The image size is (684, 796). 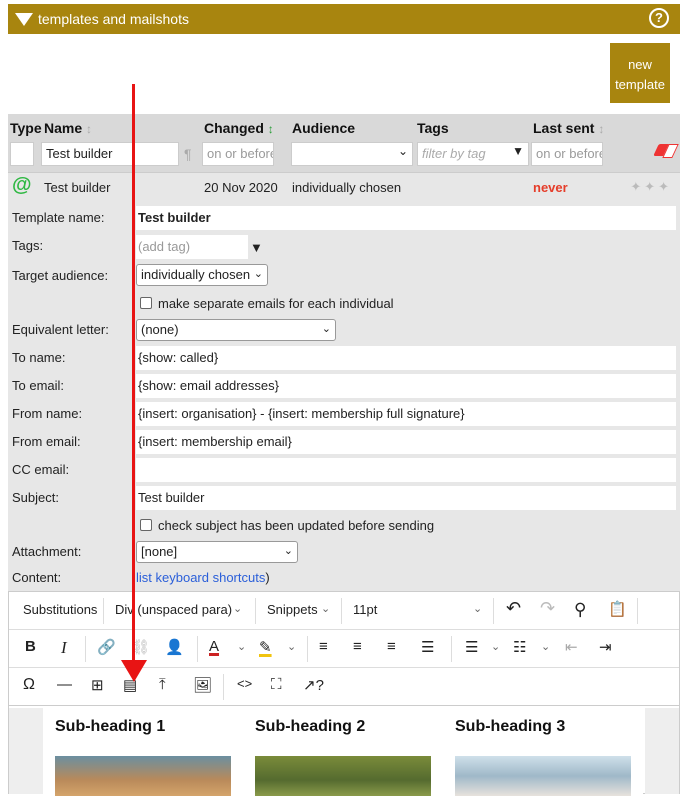 What do you see at coordinates (352, 154) in the screenshot?
I see `audience-filter-select: ⌄` at bounding box center [352, 154].